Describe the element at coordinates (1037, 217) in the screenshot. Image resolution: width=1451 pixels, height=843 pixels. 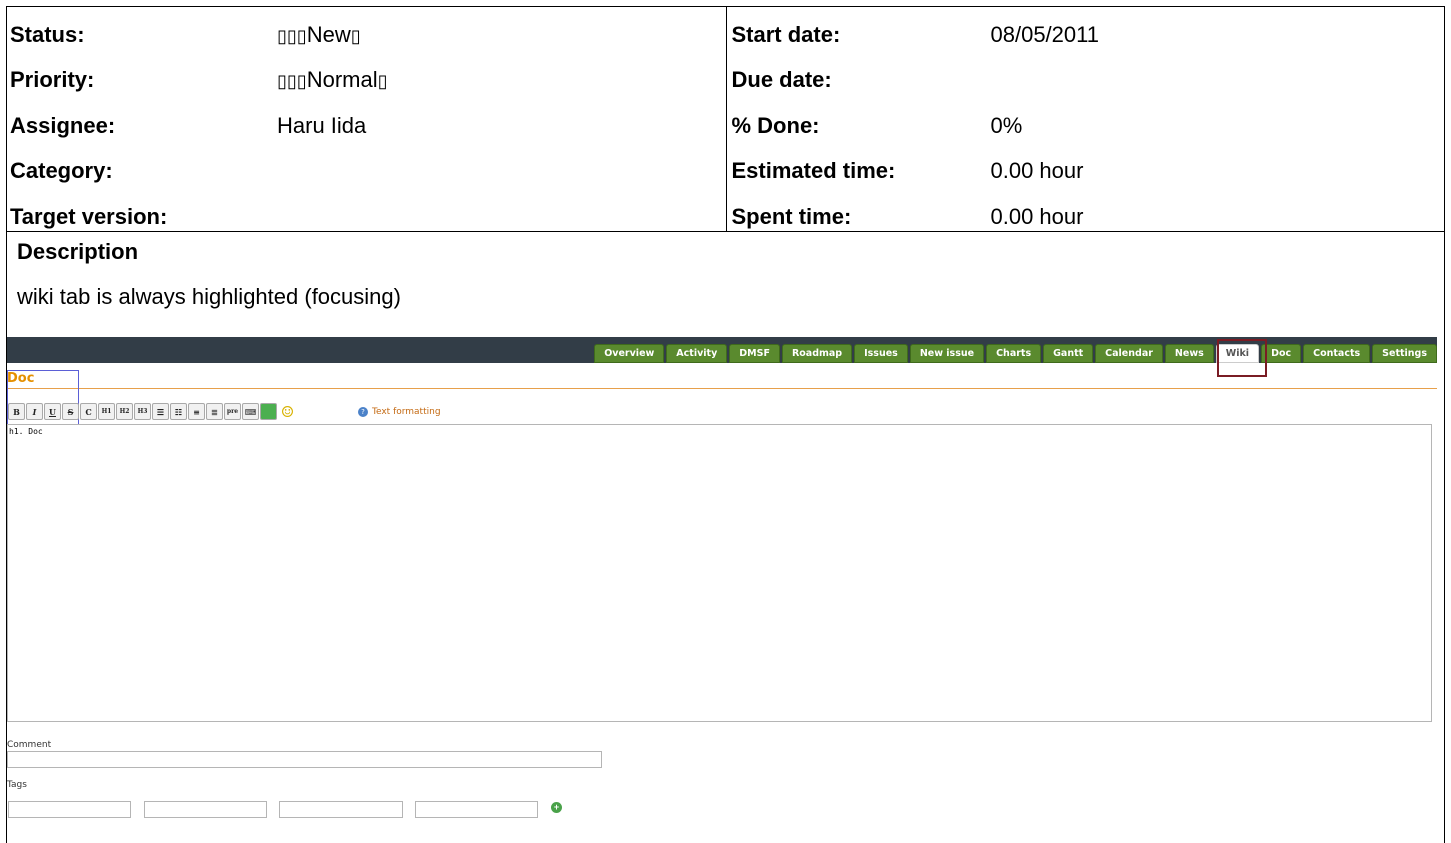
I see `spent-time-value: 0.00 hour` at that location.